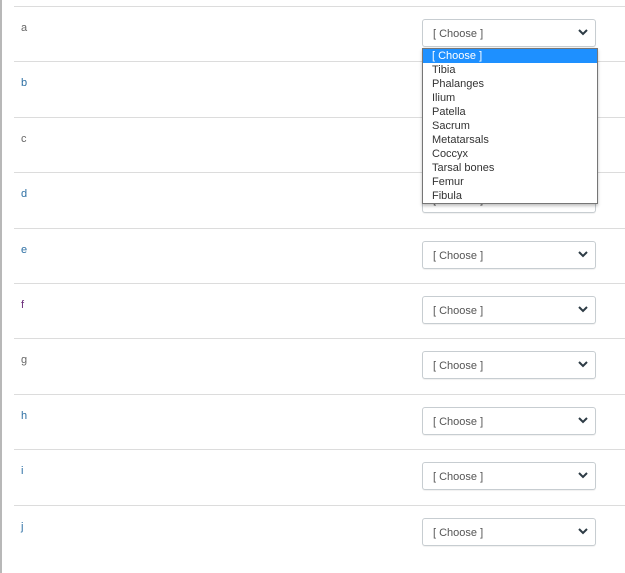  Describe the element at coordinates (24, 83) in the screenshot. I see `row-label: b` at that location.